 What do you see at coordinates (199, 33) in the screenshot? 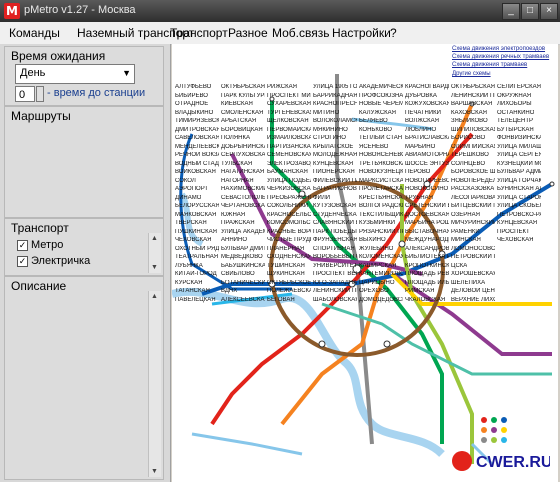
I see `menu-transport: Транспорт` at bounding box center [199, 33].